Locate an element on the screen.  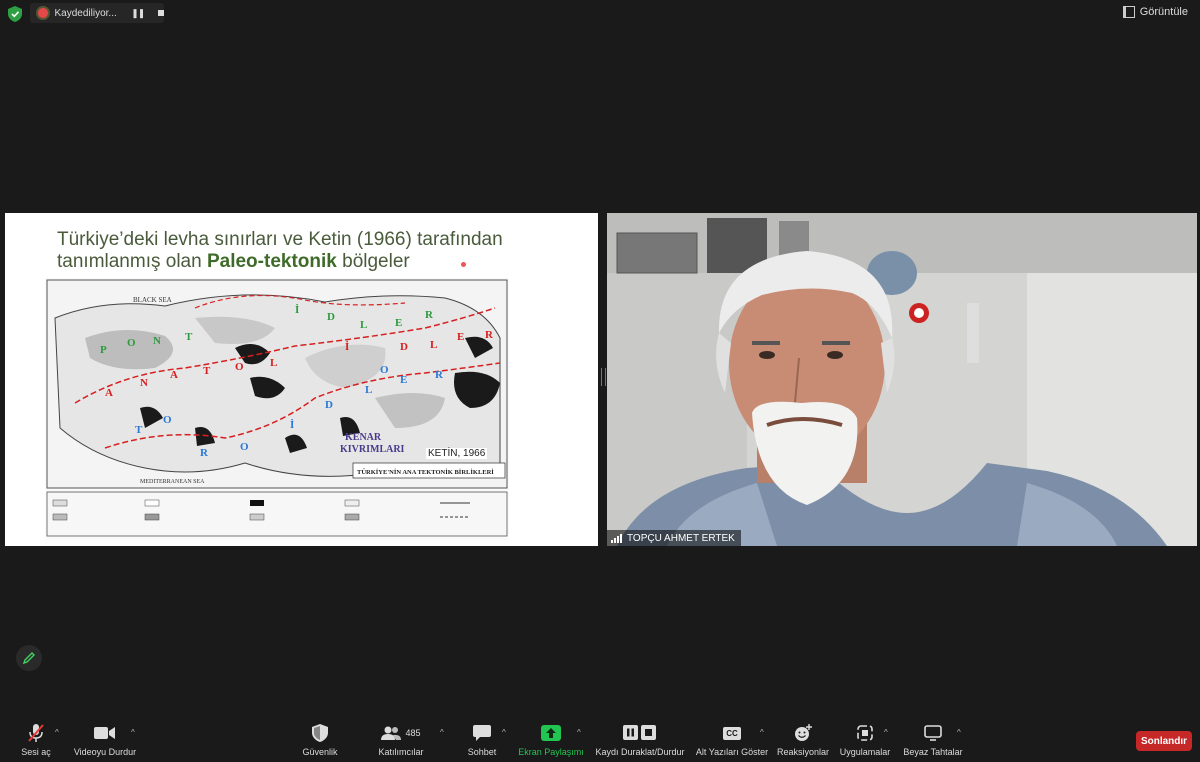
apps-icon is located at coordinates (865, 733).